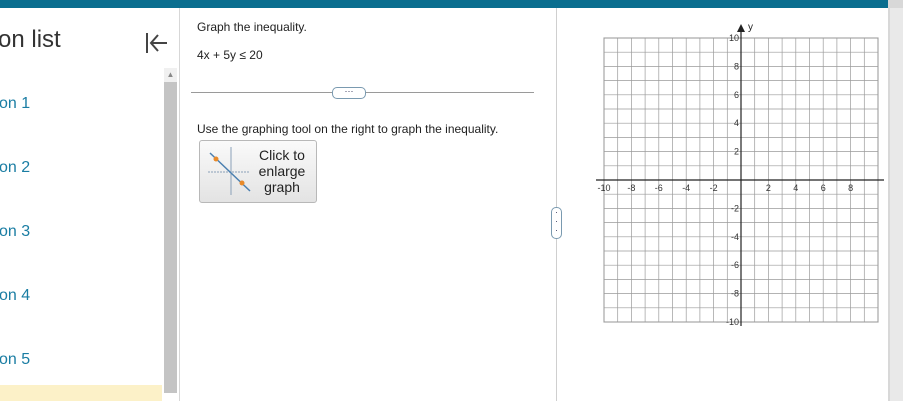 Image resolution: width=903 pixels, height=401 pixels. I want to click on question-item-1: on 1, so click(15, 104).